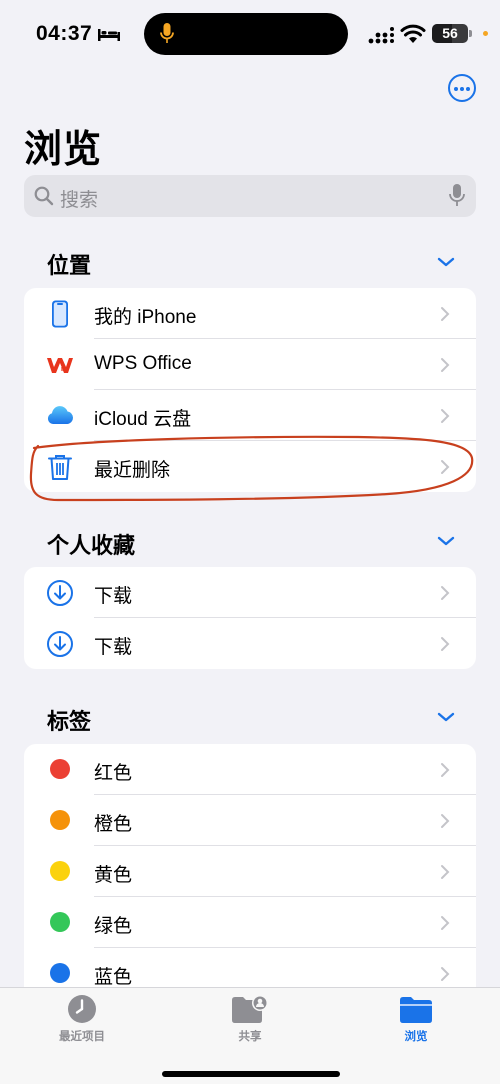 The image size is (500, 1084). I want to click on location-label: 最近删除, so click(132, 470).